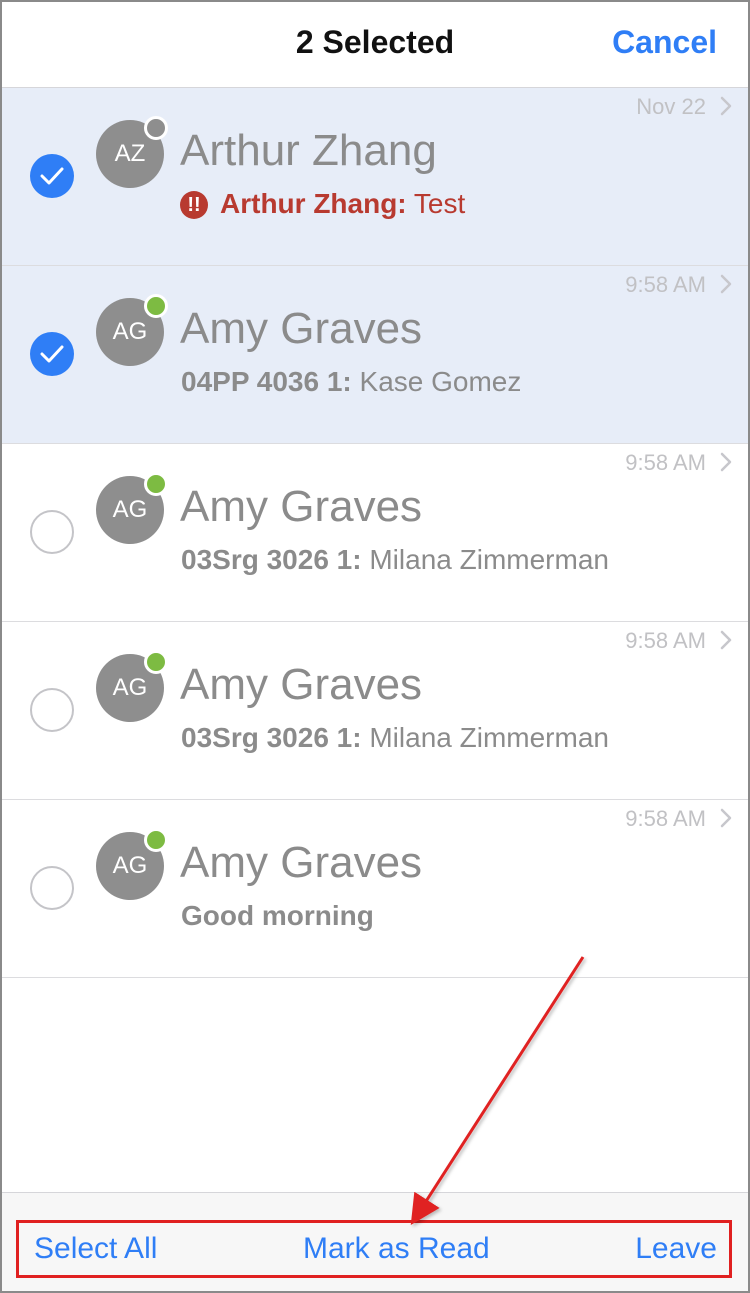  Describe the element at coordinates (313, 203) in the screenshot. I see `message-sender: Arthur Zhang:` at that location.